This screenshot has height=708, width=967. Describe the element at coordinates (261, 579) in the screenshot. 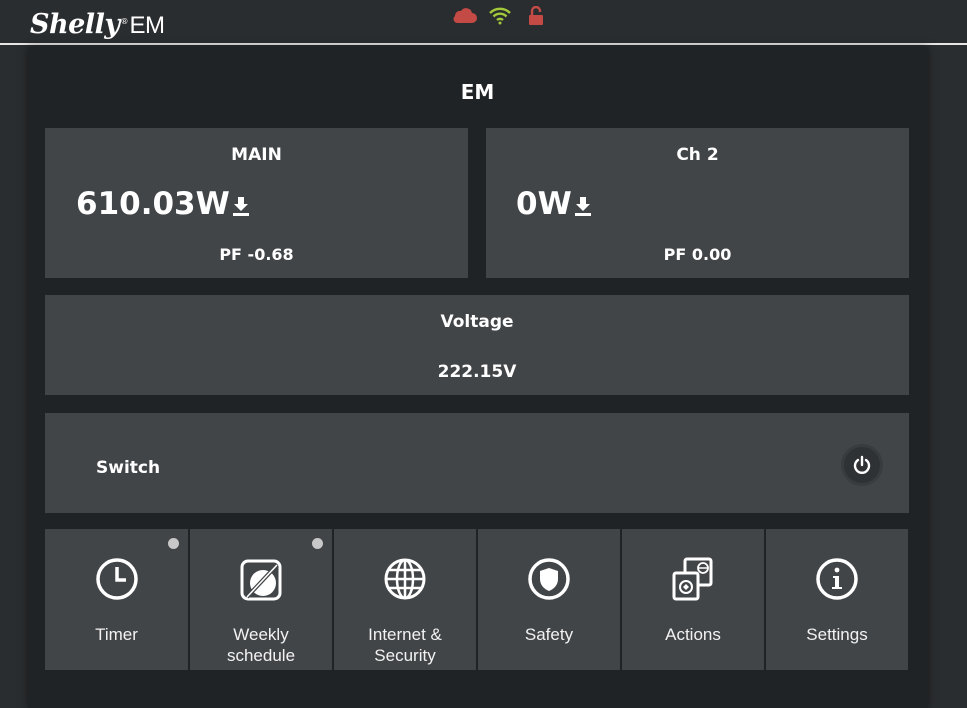

I see `schedule-icon` at that location.